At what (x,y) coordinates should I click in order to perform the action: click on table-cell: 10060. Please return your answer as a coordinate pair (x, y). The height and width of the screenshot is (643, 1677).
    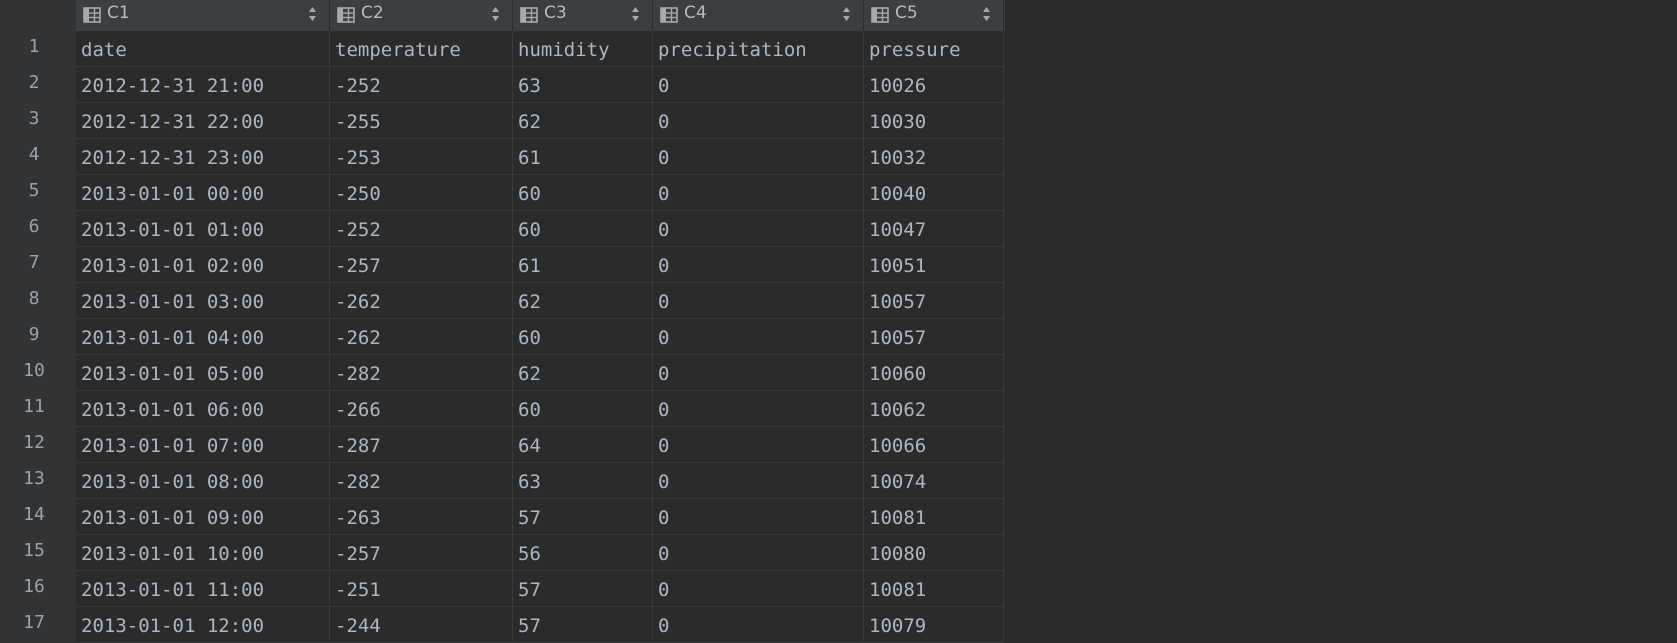
    Looking at the image, I should click on (934, 373).